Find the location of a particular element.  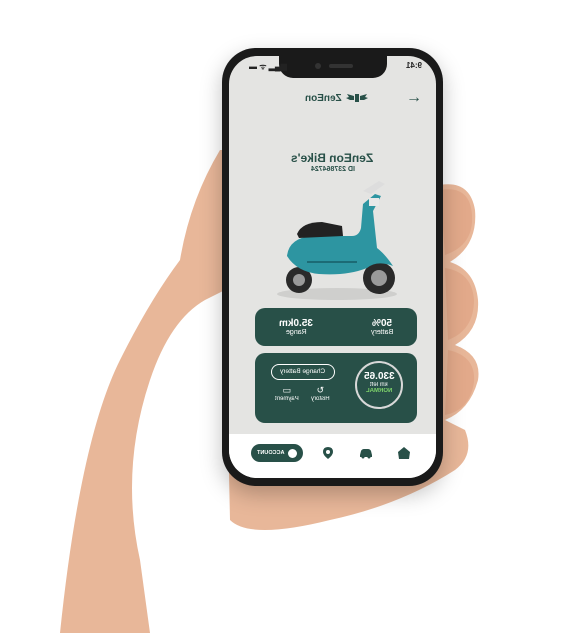

range-stat: 35.0km Range is located at coordinates (296, 327).